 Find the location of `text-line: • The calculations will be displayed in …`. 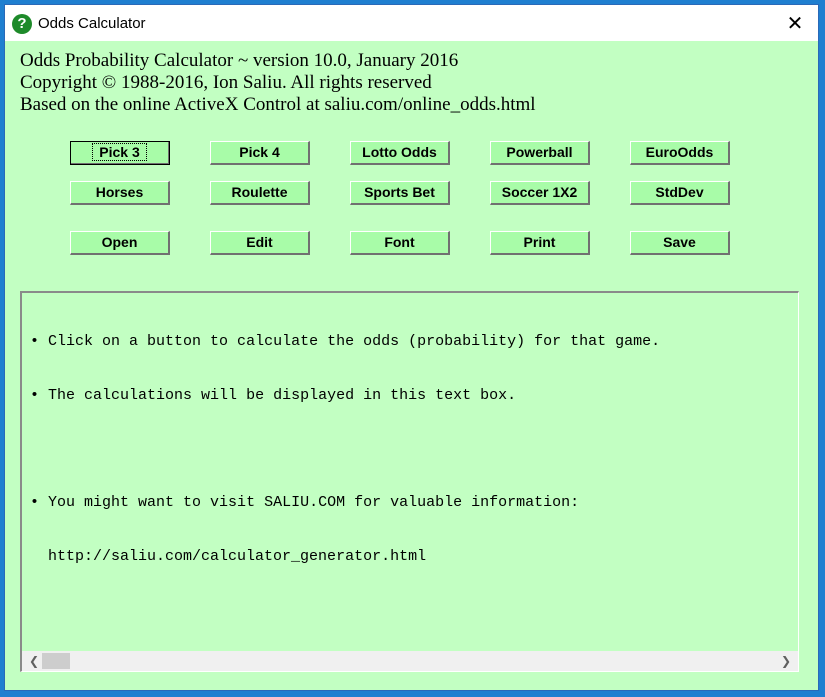

text-line: • The calculations will be displayed in … is located at coordinates (273, 395).